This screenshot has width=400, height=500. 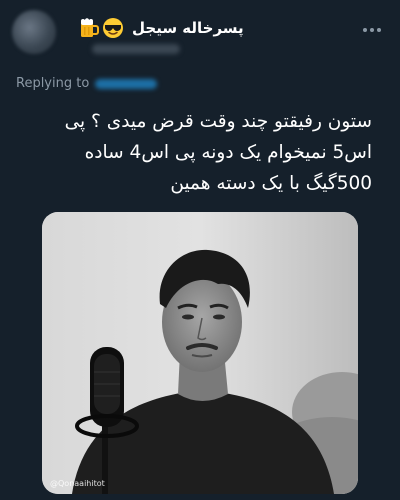 What do you see at coordinates (113, 28) in the screenshot?
I see `smiling-face-with-sunglasses-icon` at bounding box center [113, 28].